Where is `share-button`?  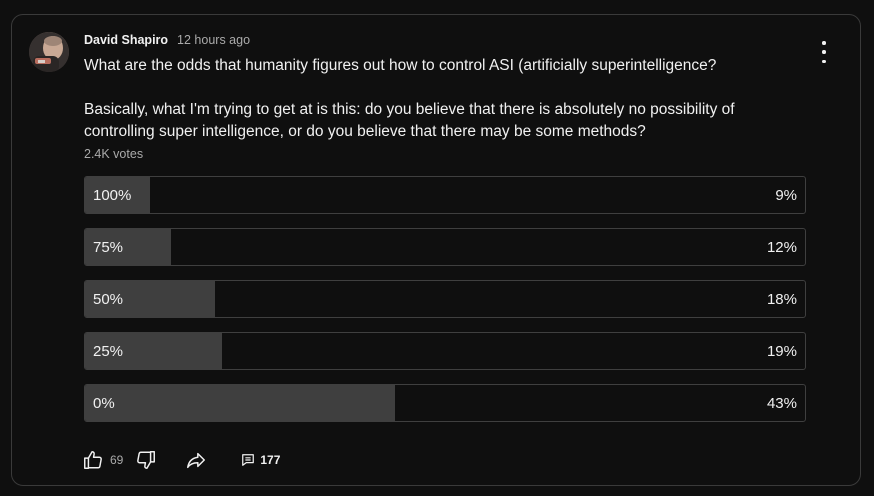 share-button is located at coordinates (196, 460).